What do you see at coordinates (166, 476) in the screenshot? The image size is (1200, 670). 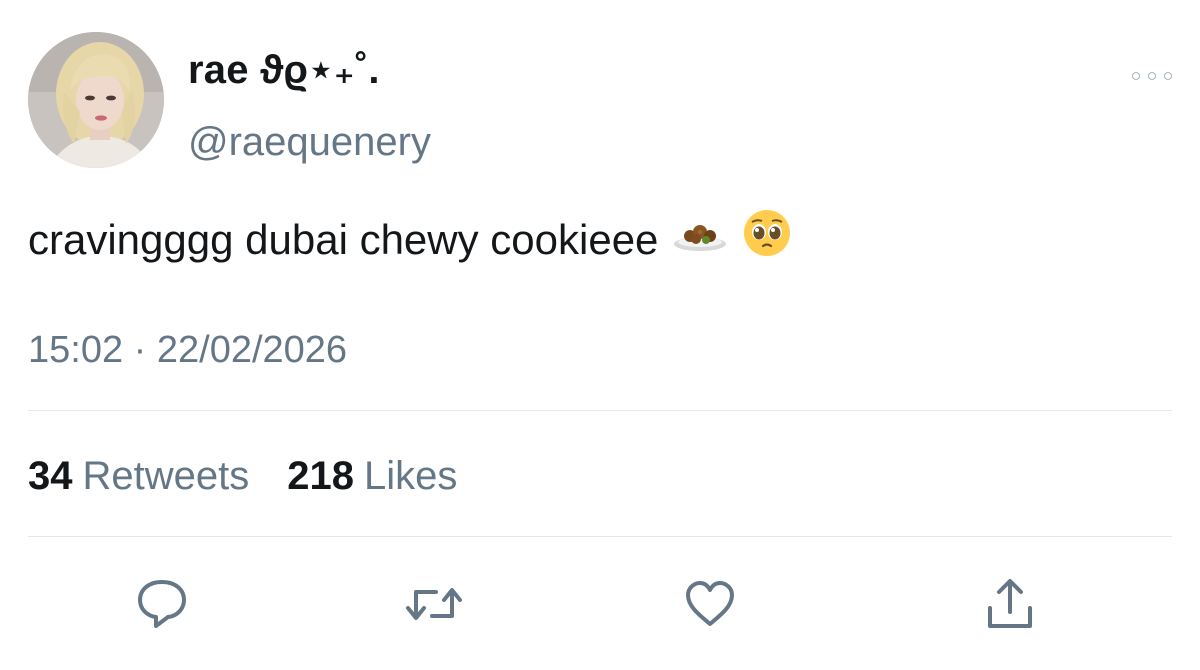 I see `retweets-label: Retweets` at bounding box center [166, 476].